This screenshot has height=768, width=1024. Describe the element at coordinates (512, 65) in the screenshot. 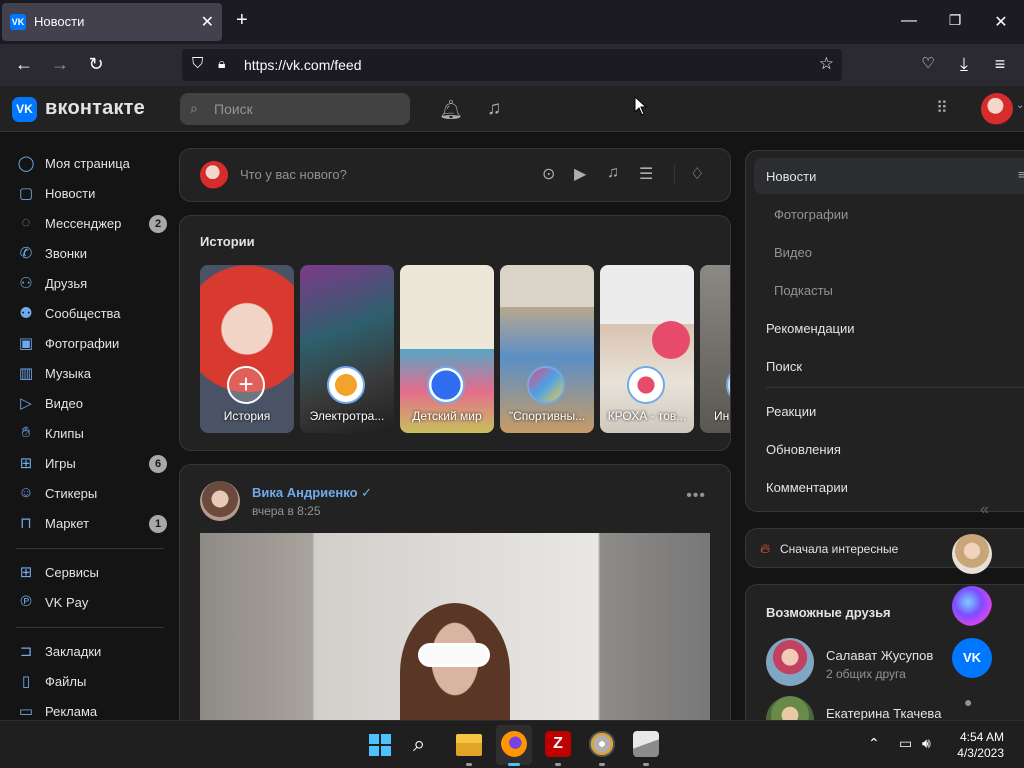

I see `address-bar: ⛉ 🔒︎ https://vk.com/feed ☆` at that location.